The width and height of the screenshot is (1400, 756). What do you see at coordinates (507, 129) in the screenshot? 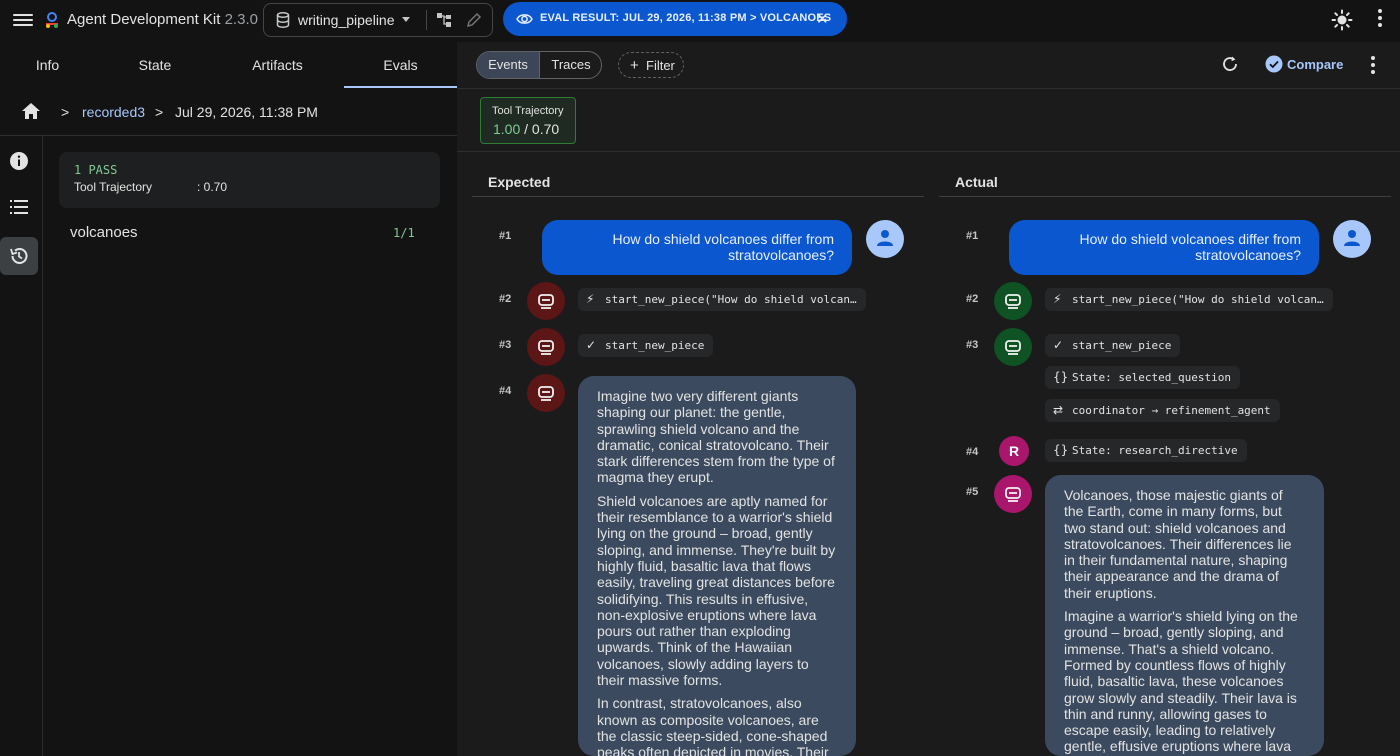
I see `tool-trajectory-score: 1.00` at bounding box center [507, 129].